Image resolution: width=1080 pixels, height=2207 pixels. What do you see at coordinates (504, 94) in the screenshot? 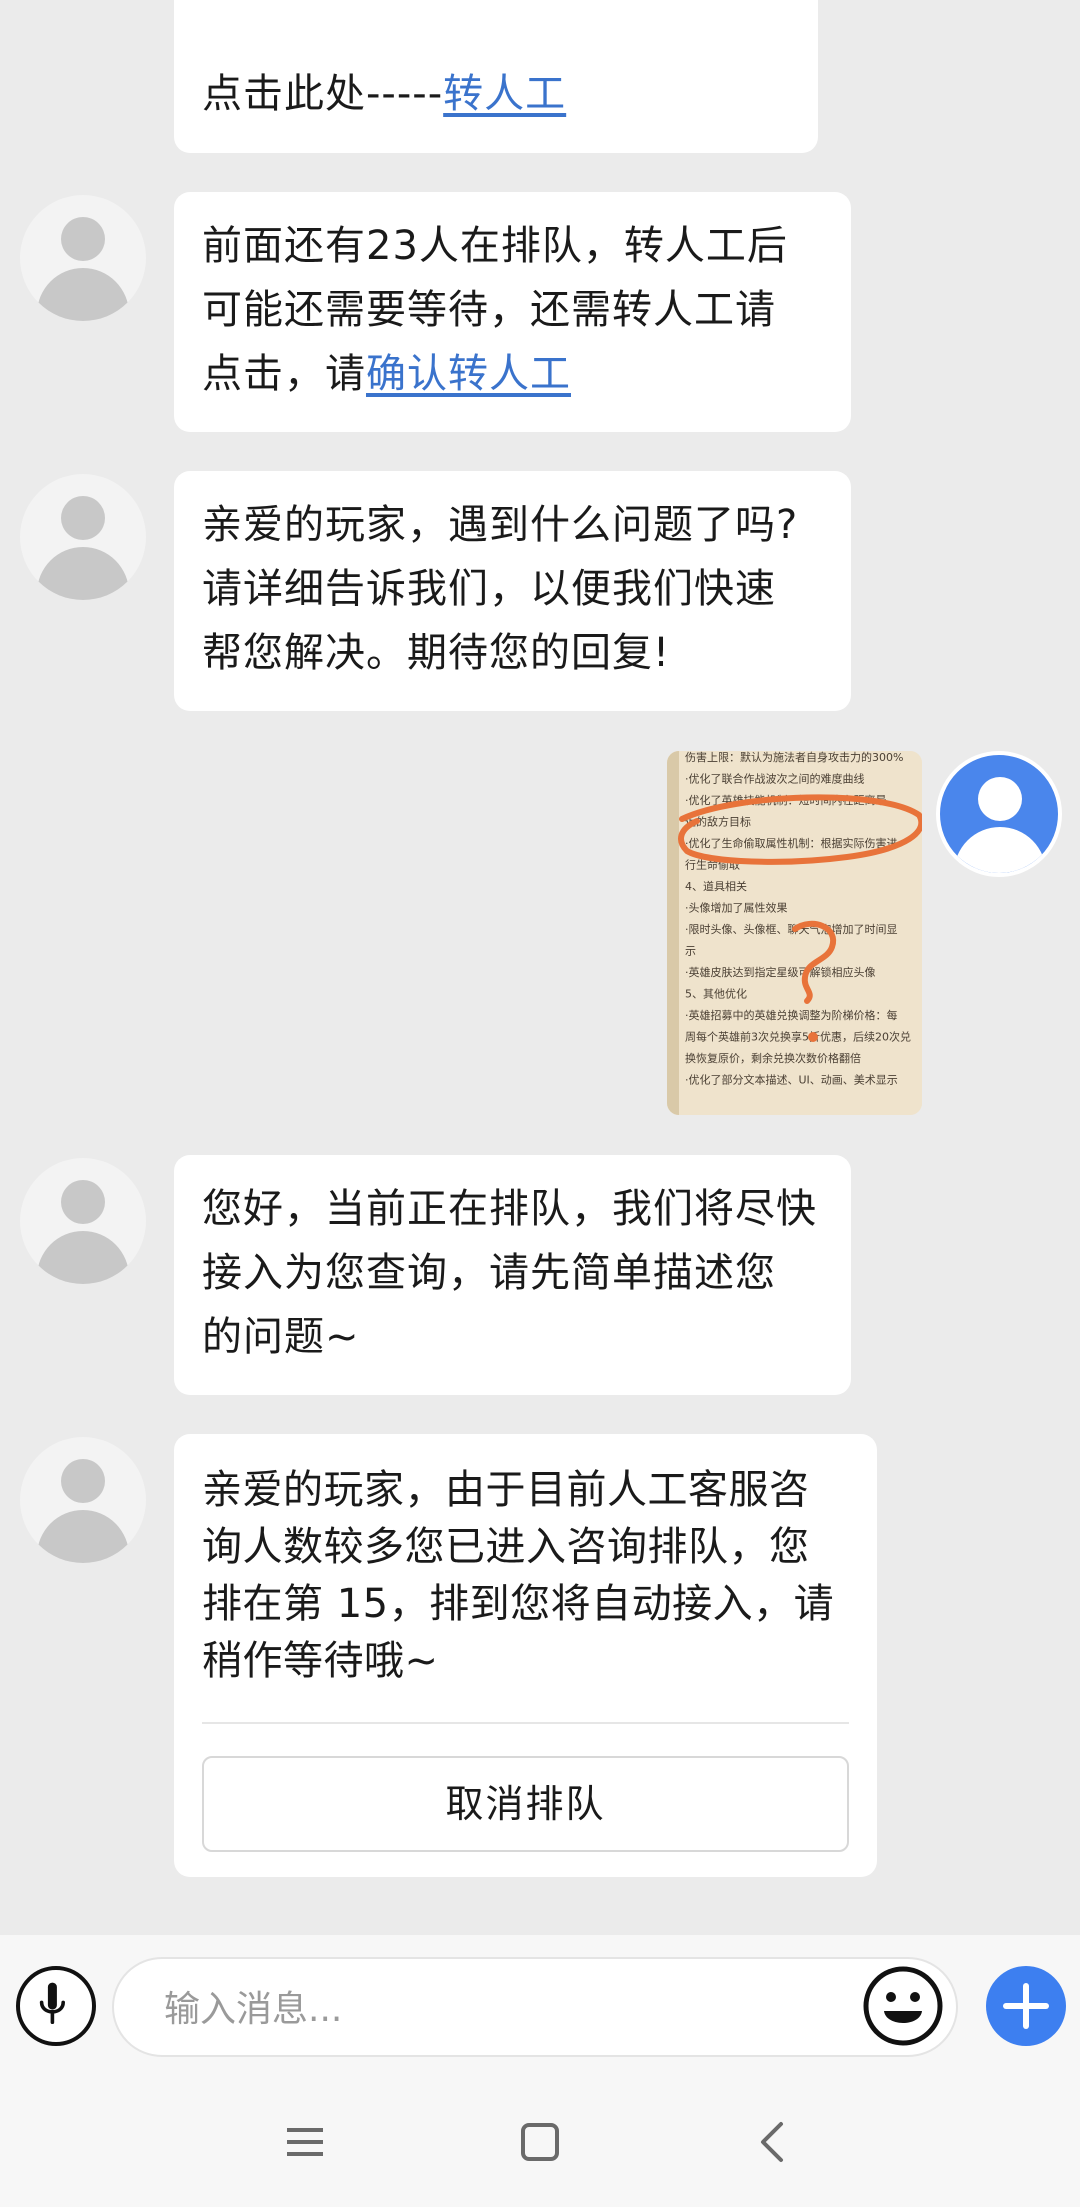
I see `transfer-to-agent-link: 转人工` at bounding box center [504, 94].